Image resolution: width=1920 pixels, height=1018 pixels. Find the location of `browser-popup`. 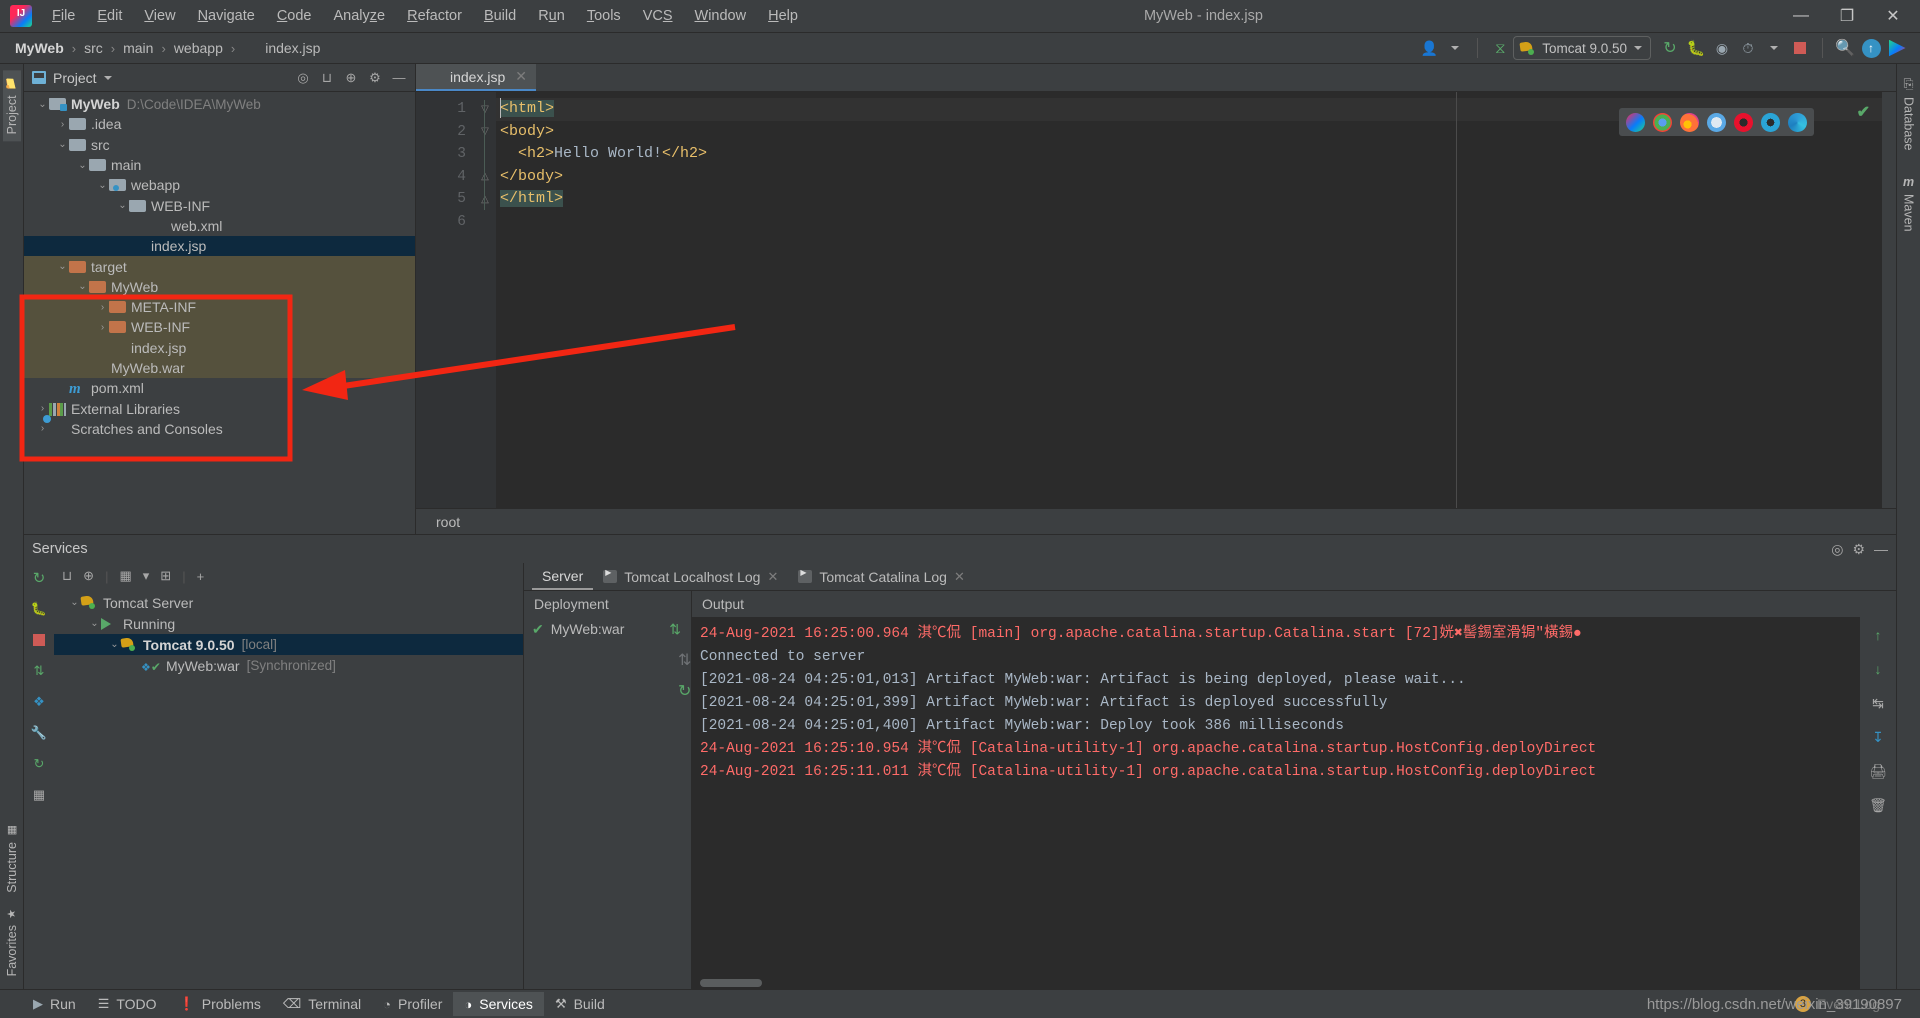

browser-popup is located at coordinates (1716, 122).